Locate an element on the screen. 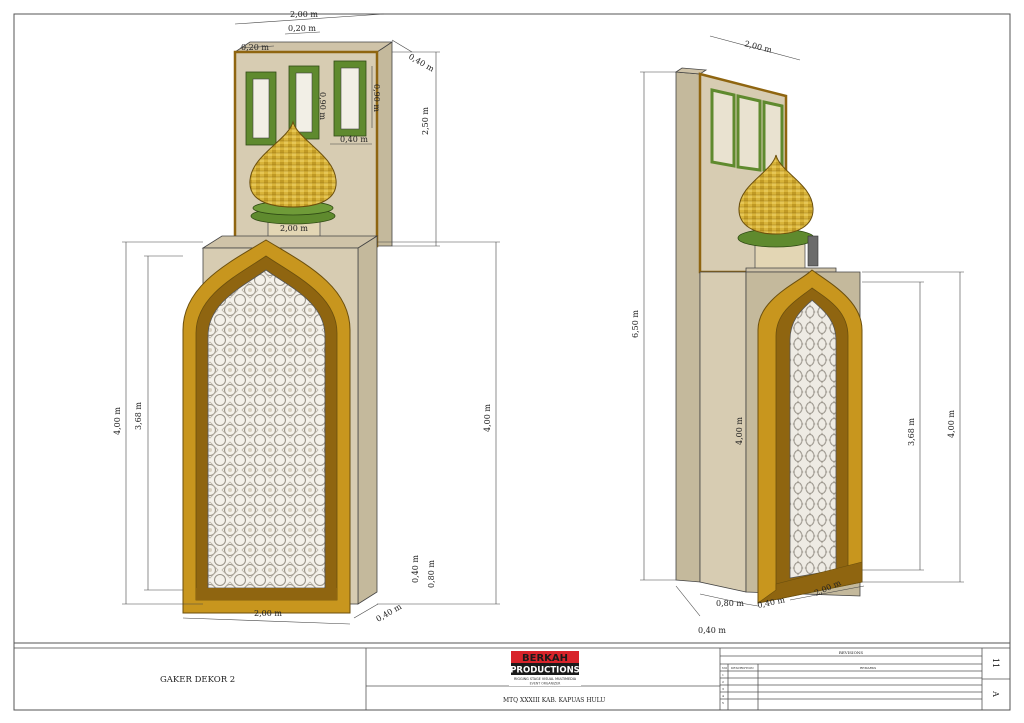  front-top-width-label: 2,00 m is located at coordinates (304, 14).